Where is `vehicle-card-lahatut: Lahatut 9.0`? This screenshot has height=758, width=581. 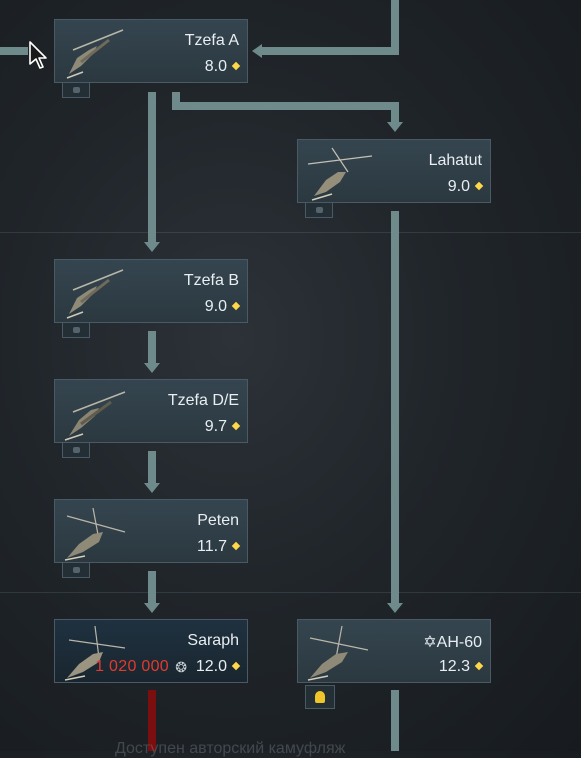
vehicle-card-lahatut: Lahatut 9.0 is located at coordinates (394, 171).